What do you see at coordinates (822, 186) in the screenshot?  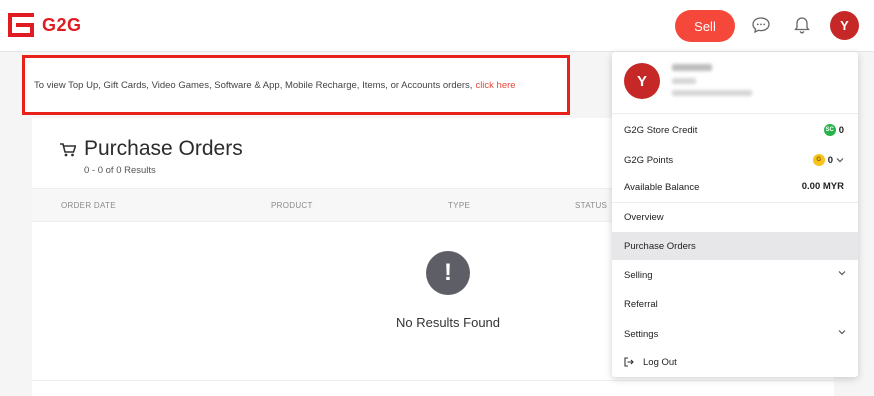 I see `balance-value: 0.00 MYR` at bounding box center [822, 186].